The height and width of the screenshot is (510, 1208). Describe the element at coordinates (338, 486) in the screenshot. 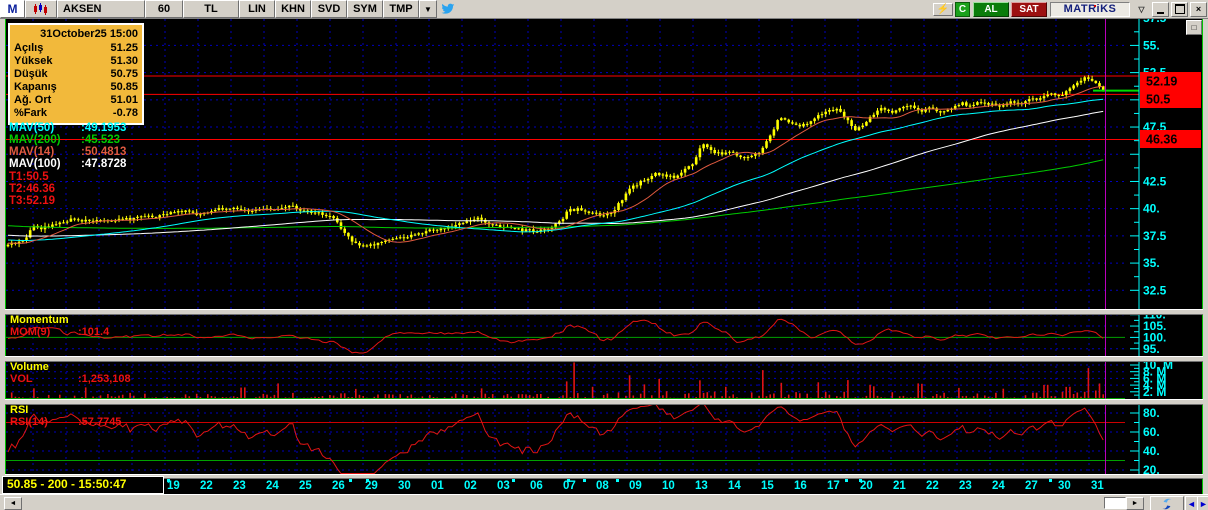

I see `svg-text: 26` at that location.